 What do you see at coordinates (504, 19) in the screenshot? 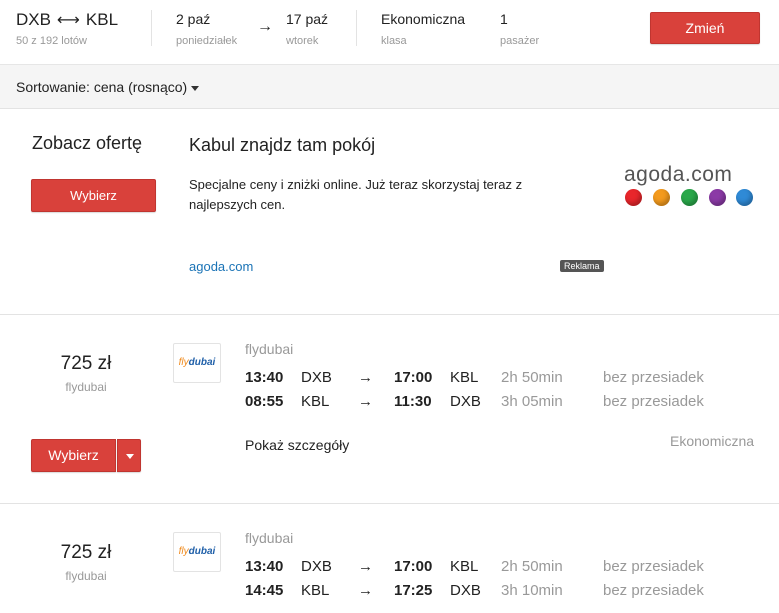
I see `passenger-count: 1` at bounding box center [504, 19].